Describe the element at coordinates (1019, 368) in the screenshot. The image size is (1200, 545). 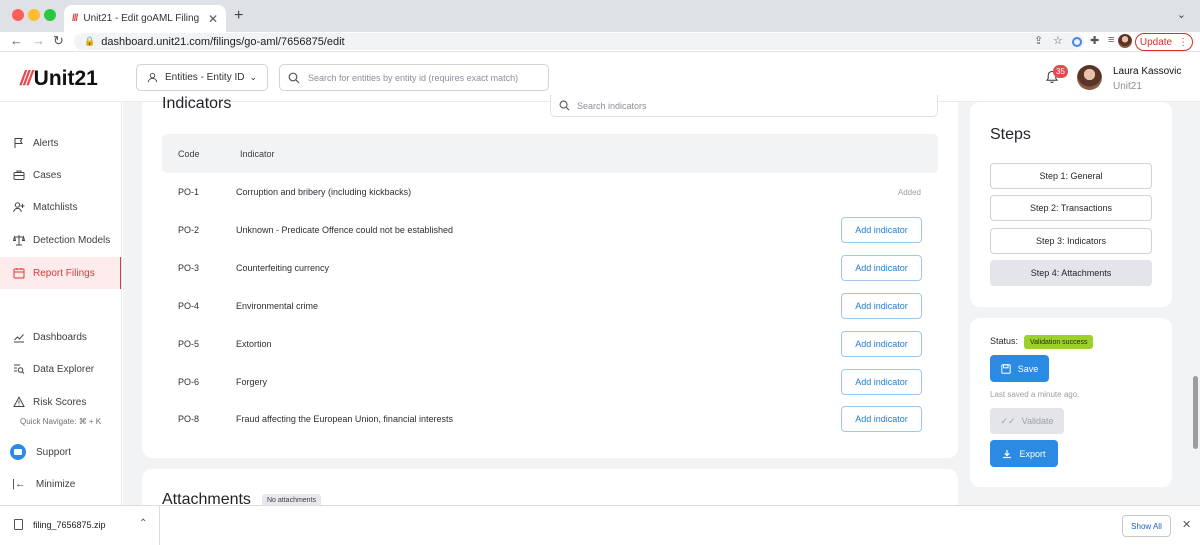
I see `save-button: Save` at that location.